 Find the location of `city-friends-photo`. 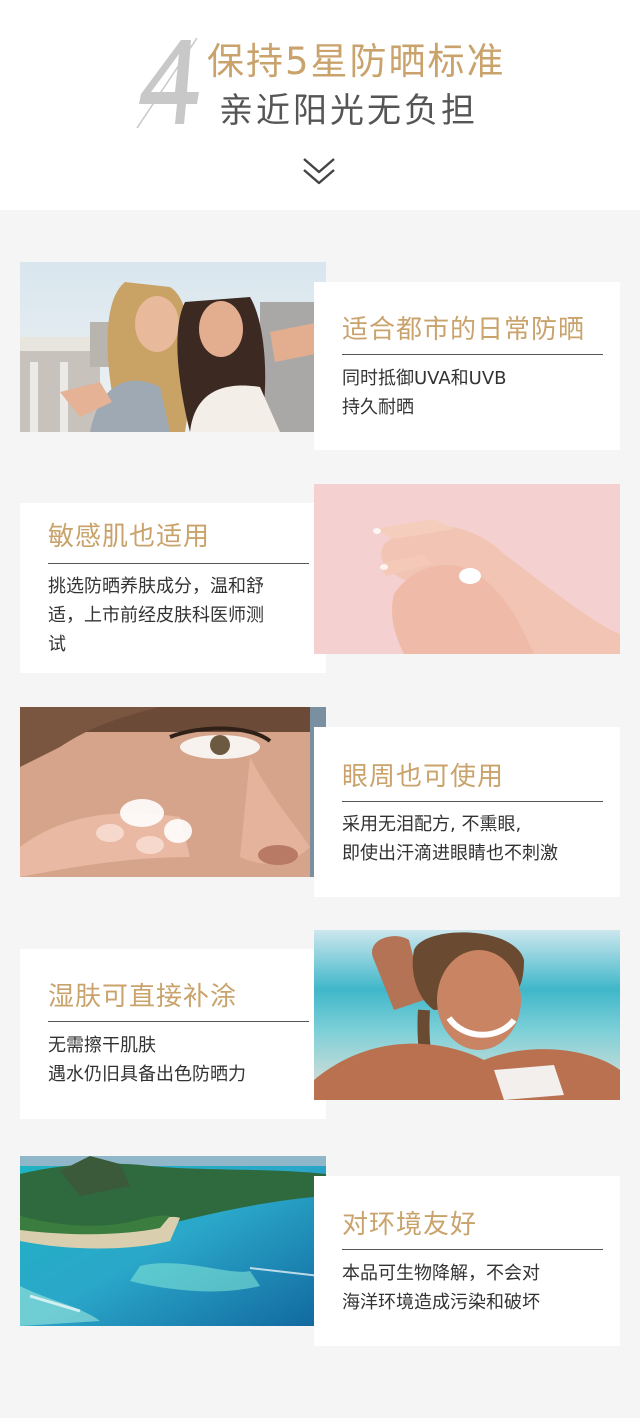

city-friends-photo is located at coordinates (173, 347).